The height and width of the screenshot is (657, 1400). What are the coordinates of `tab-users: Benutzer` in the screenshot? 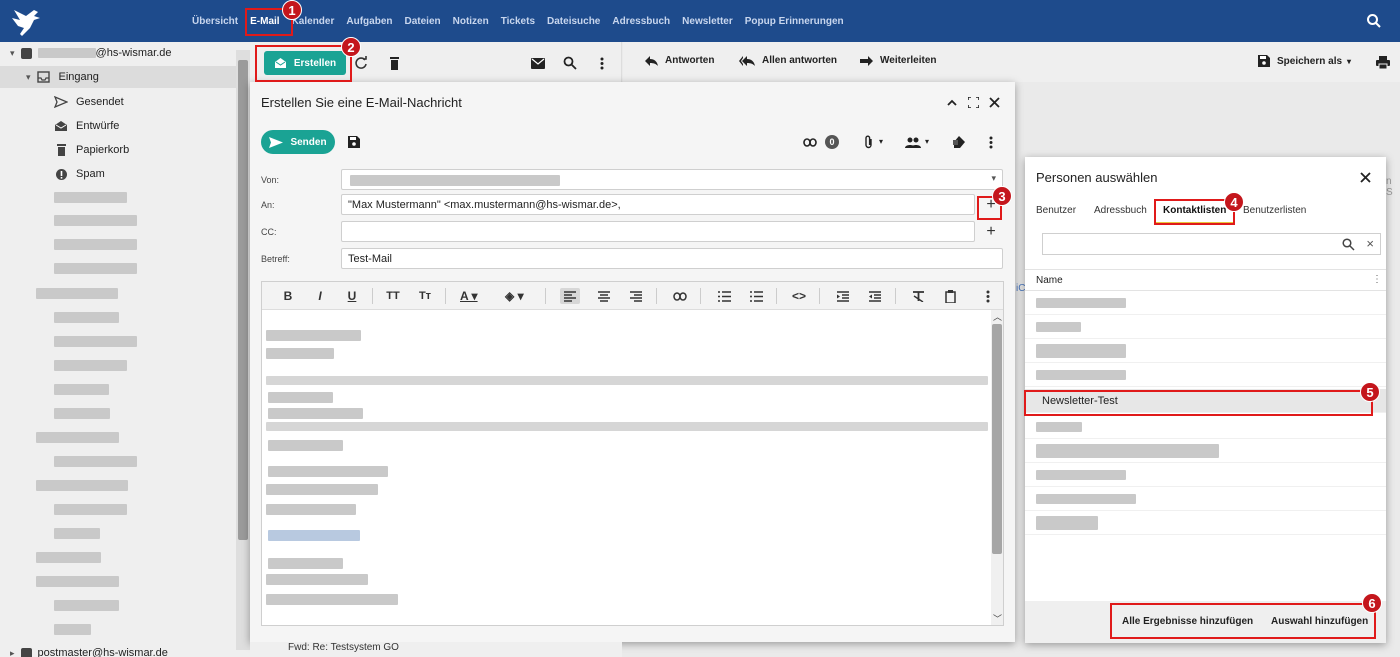 It's located at (1056, 210).